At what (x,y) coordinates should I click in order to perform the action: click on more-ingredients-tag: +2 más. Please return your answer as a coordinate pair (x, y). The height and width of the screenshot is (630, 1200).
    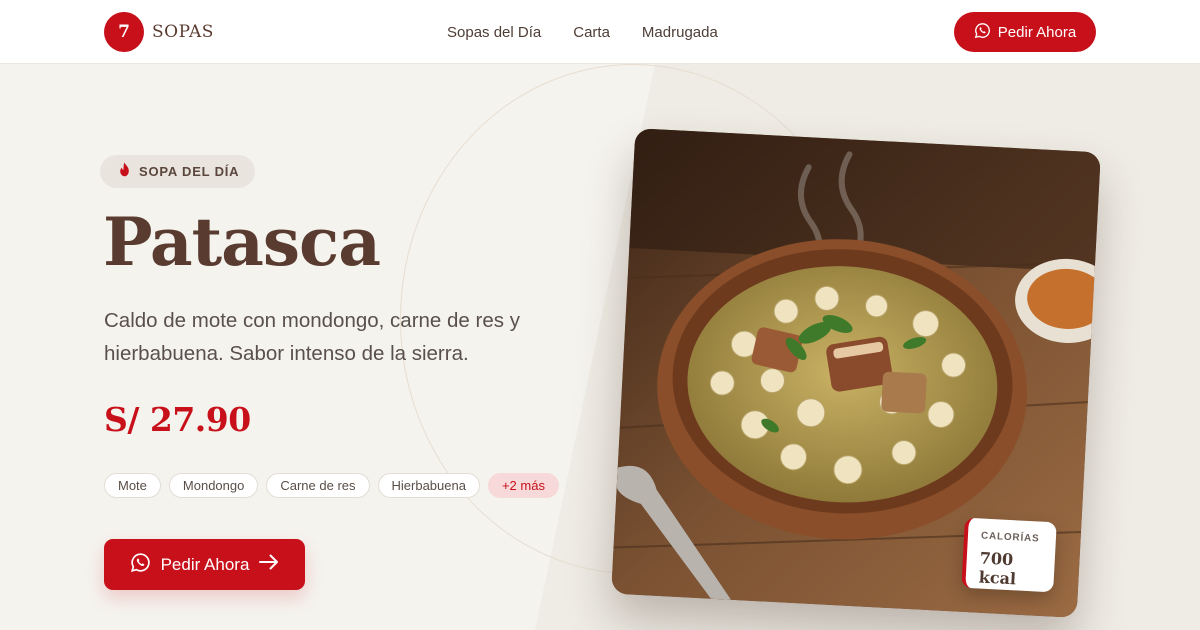
    Looking at the image, I should click on (523, 485).